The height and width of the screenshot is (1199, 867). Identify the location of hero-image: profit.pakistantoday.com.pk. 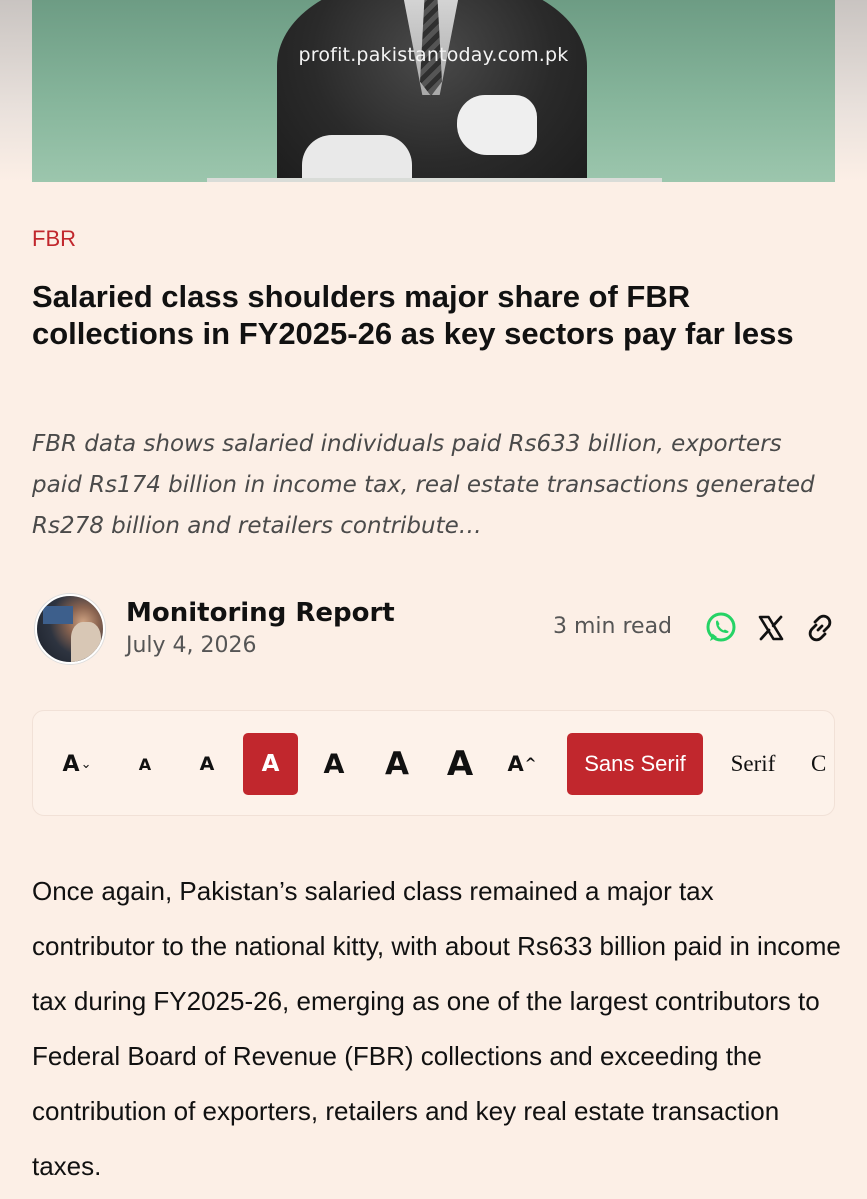
(433, 91).